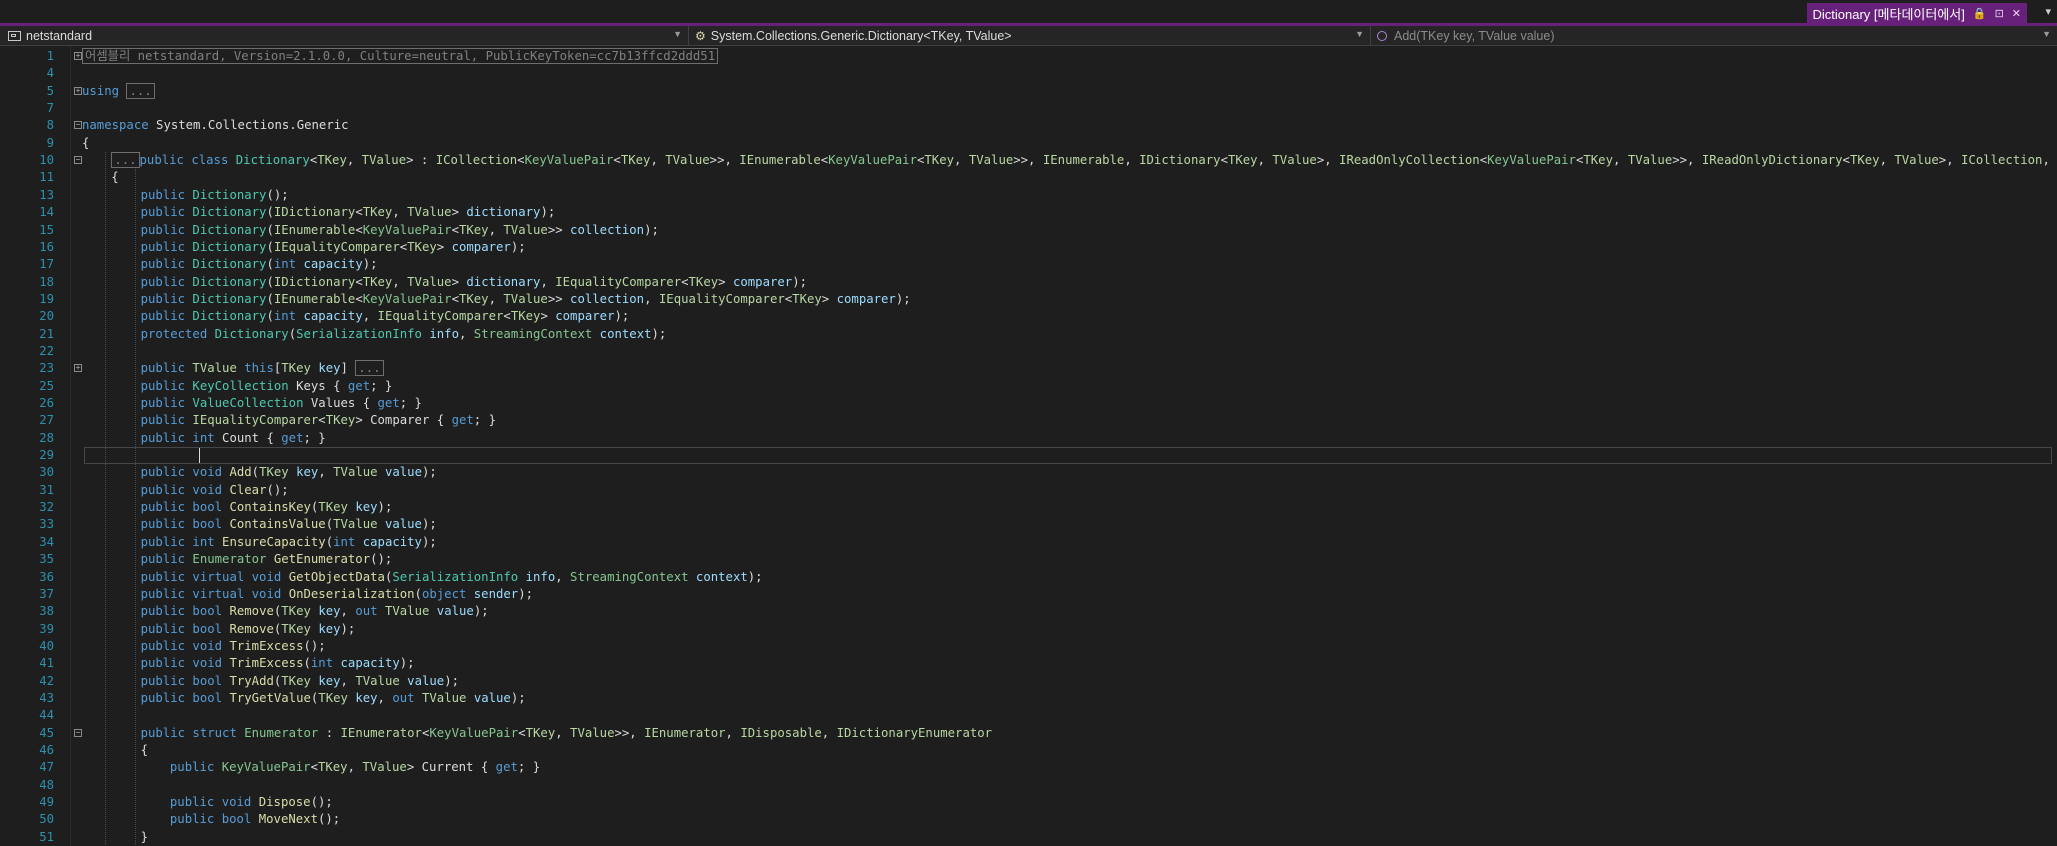 Image resolution: width=2057 pixels, height=846 pixels. What do you see at coordinates (46, 507) in the screenshot?
I see `line-number: 32` at bounding box center [46, 507].